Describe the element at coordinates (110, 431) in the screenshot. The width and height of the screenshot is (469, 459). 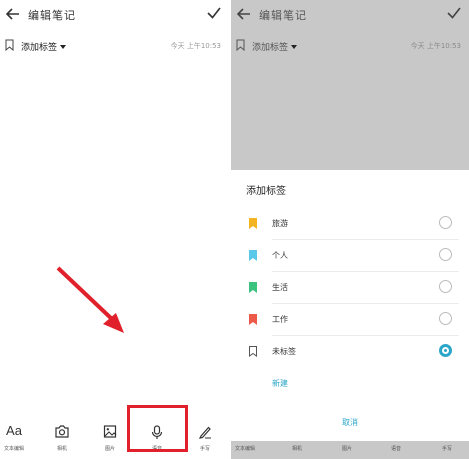
I see `image-icon` at that location.